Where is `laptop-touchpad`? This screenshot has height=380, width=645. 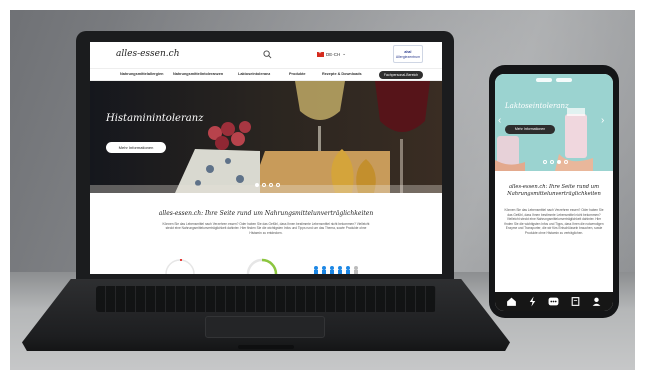
laptop-touchpad is located at coordinates (265, 327).